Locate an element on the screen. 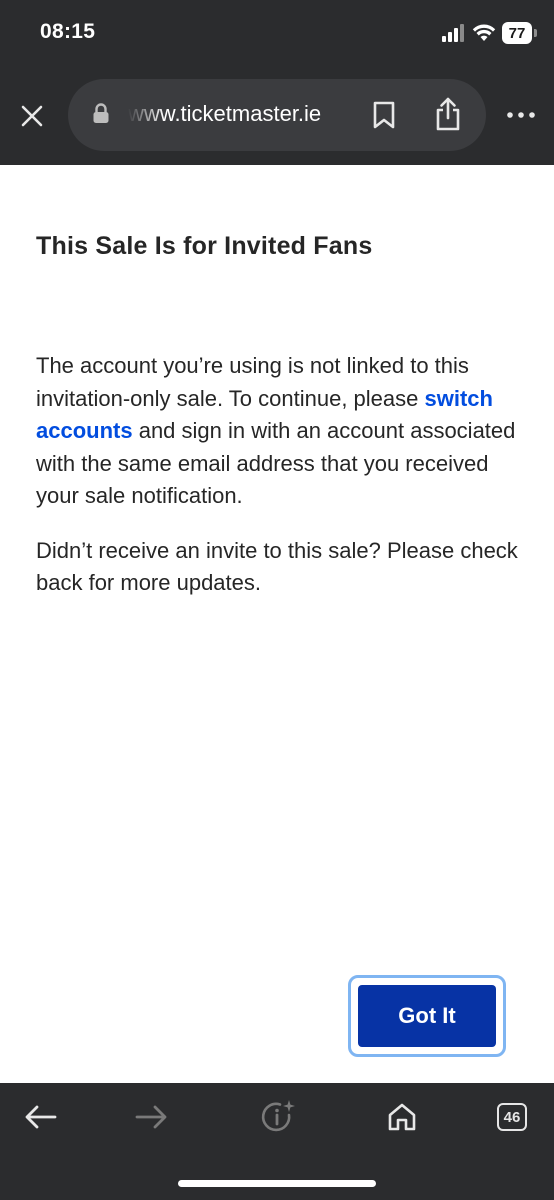 The height and width of the screenshot is (1200, 554). more-options-button is located at coordinates (521, 115).